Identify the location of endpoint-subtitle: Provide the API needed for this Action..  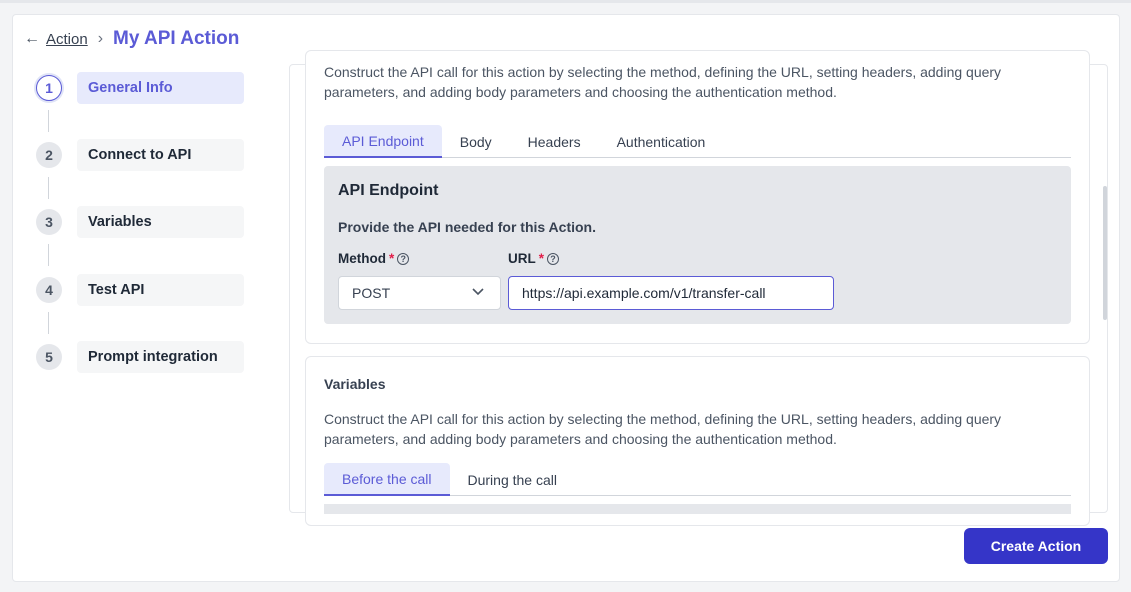
(467, 227).